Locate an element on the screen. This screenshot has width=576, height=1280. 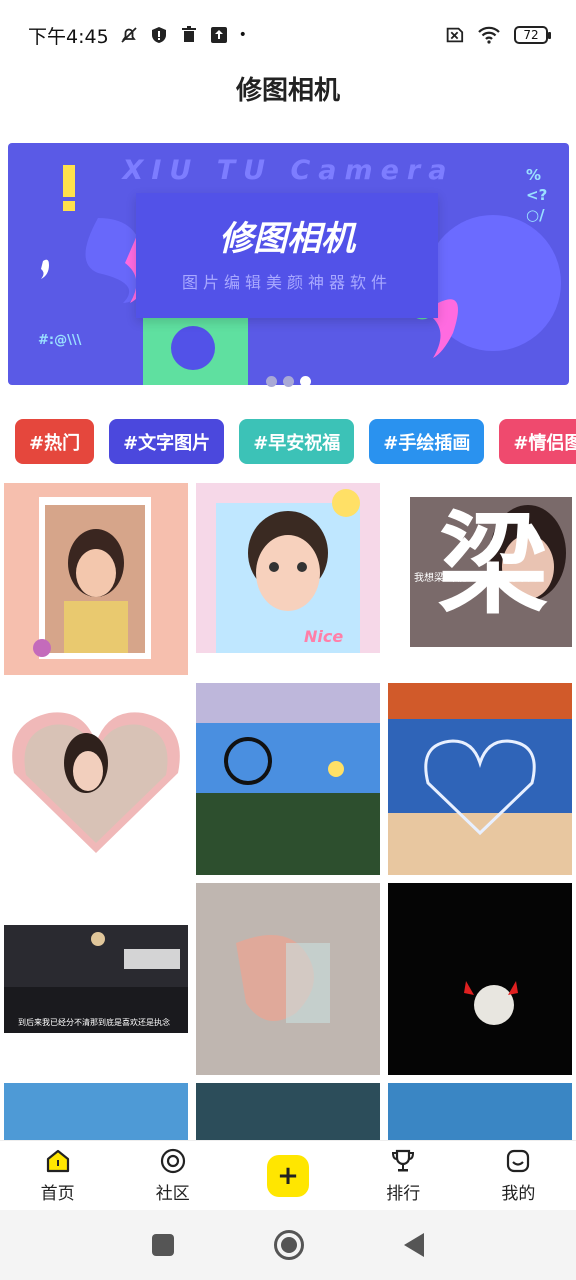
home-button-icon is located at coordinates (289, 1245).